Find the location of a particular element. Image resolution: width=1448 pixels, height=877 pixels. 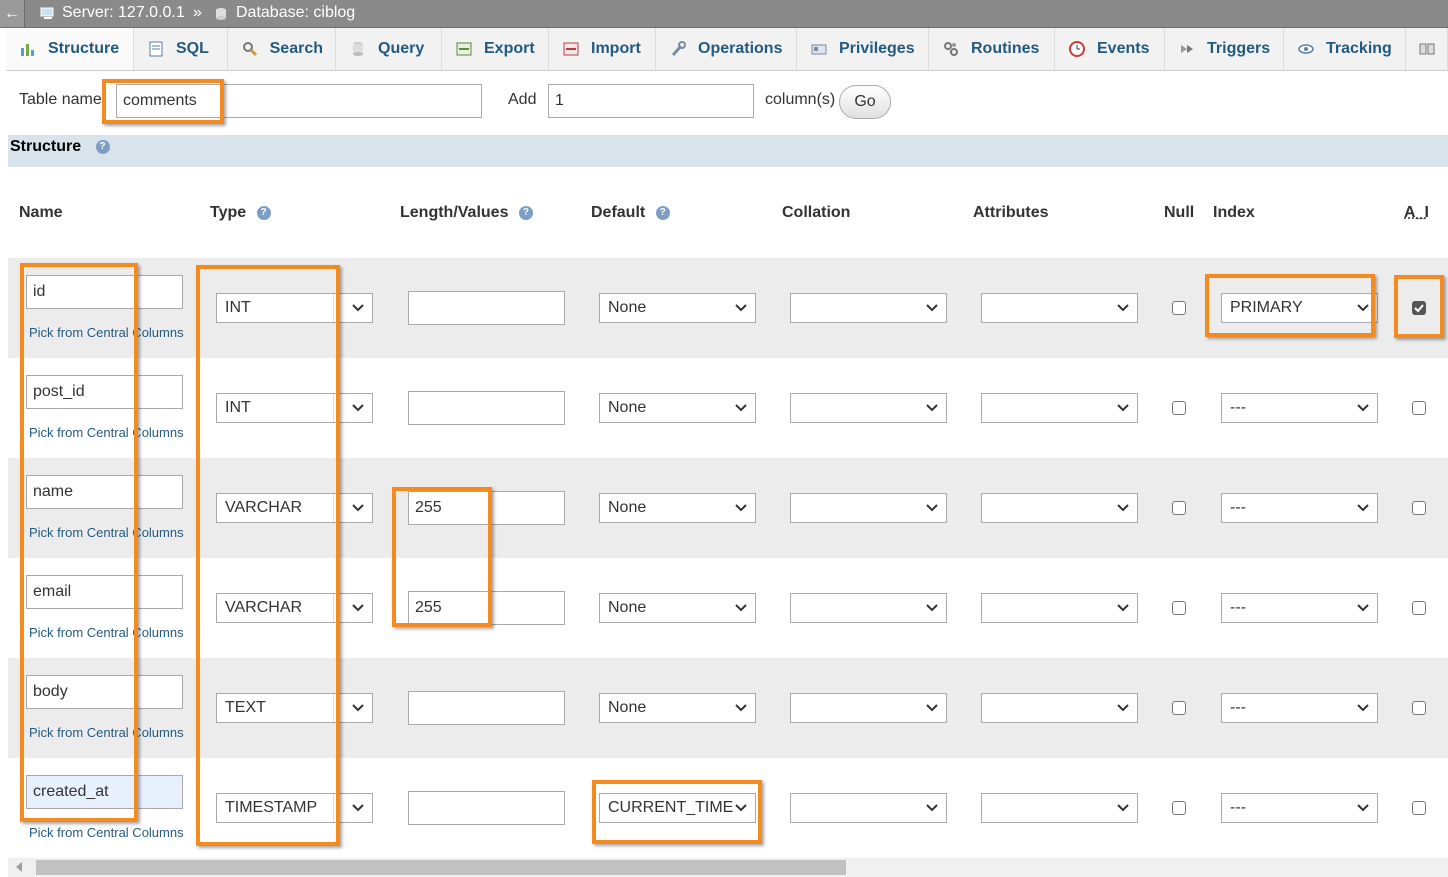

tab-import: Import is located at coordinates (602, 49).